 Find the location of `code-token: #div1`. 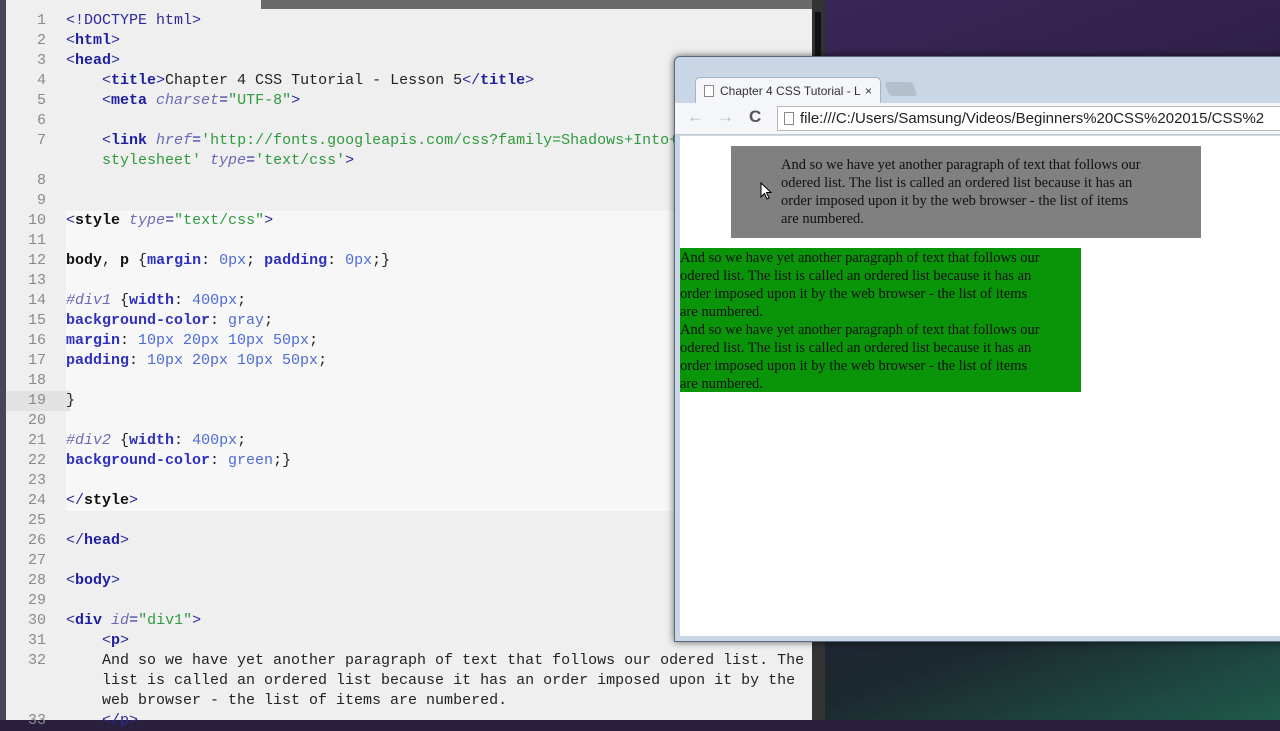

code-token: #div1 is located at coordinates (89, 300).